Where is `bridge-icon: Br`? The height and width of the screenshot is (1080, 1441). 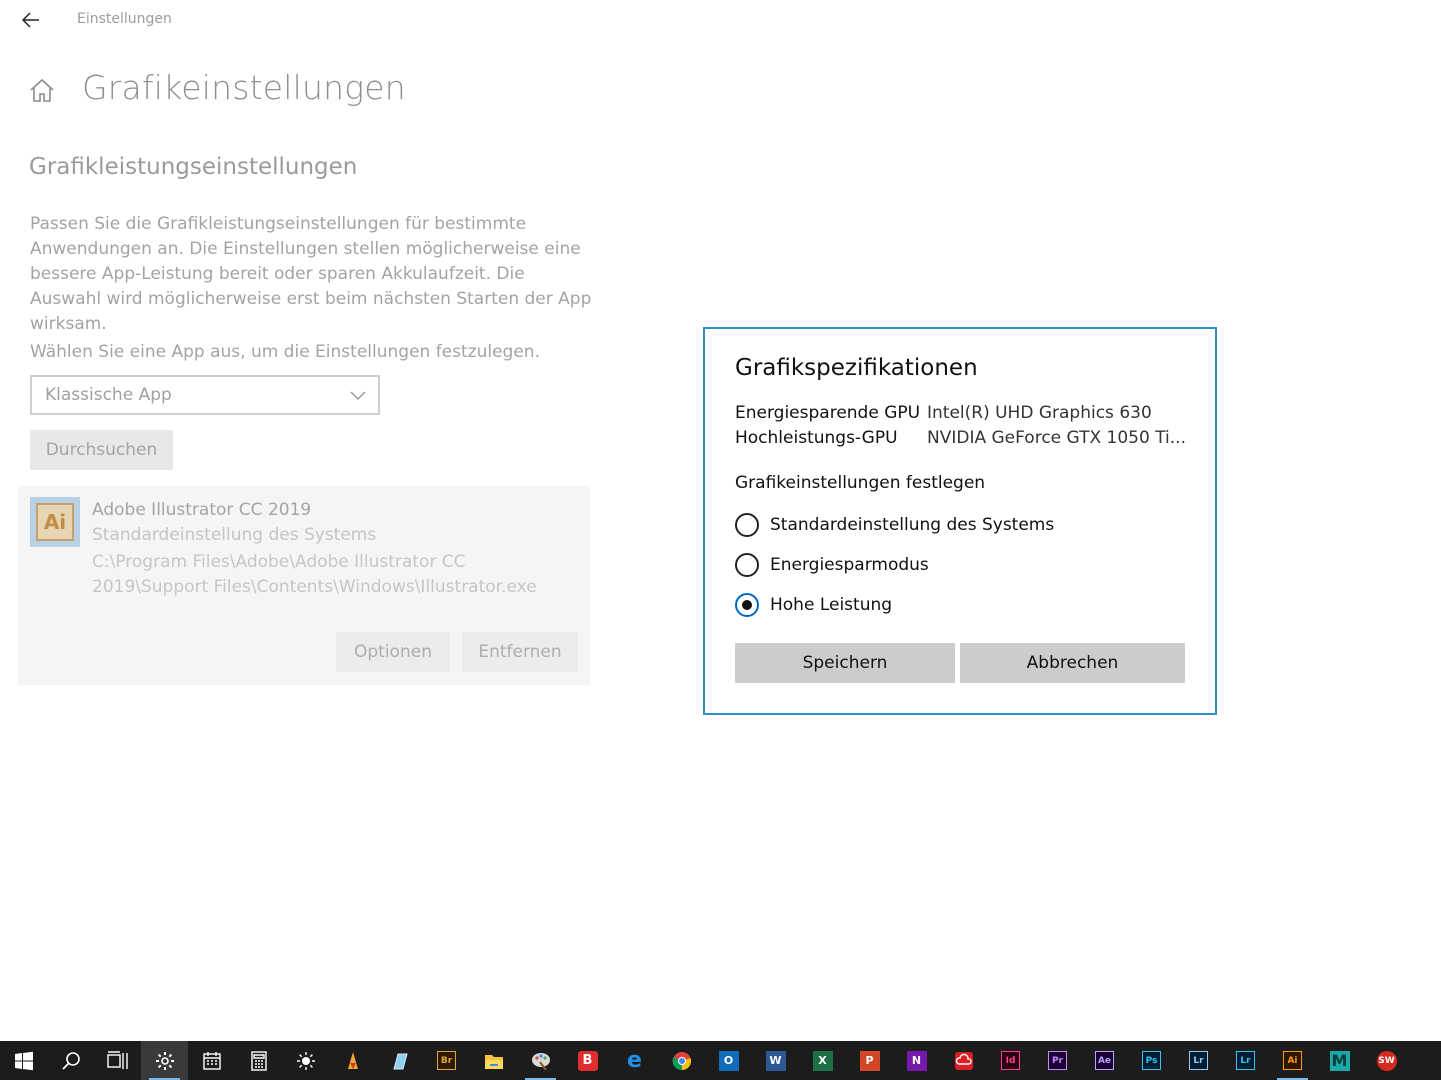 bridge-icon: Br is located at coordinates (446, 1060).